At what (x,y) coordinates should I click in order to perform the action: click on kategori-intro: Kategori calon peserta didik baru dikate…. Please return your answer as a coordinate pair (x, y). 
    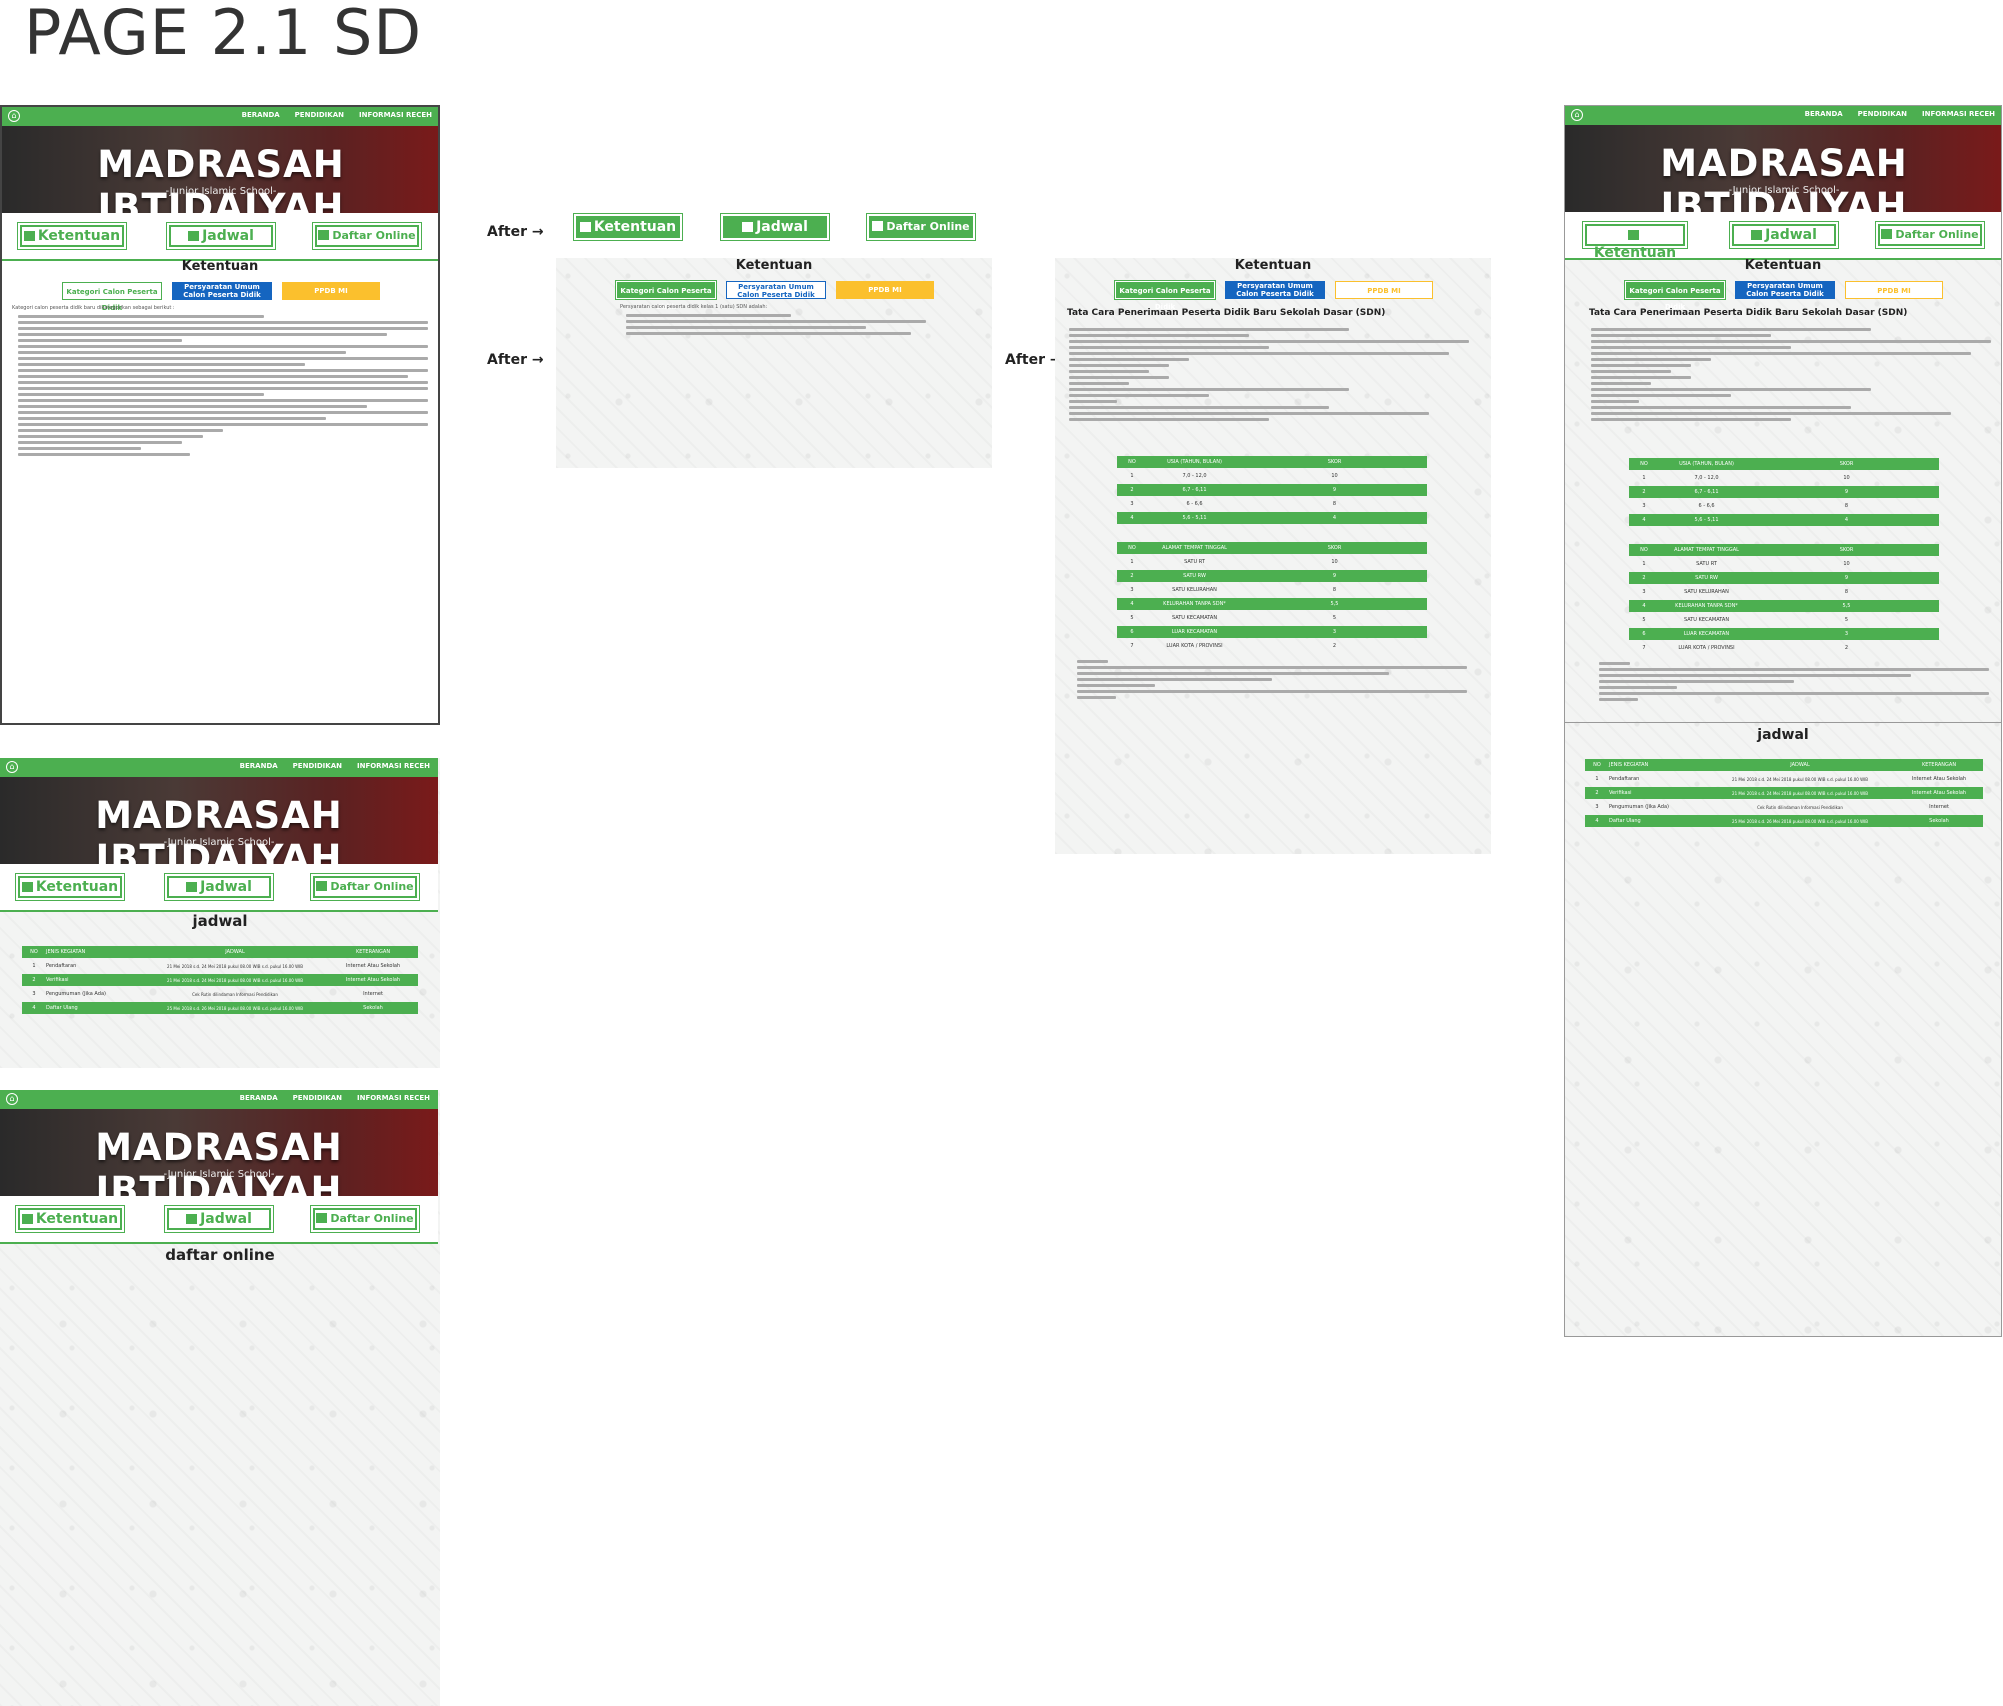
    Looking at the image, I should click on (93, 308).